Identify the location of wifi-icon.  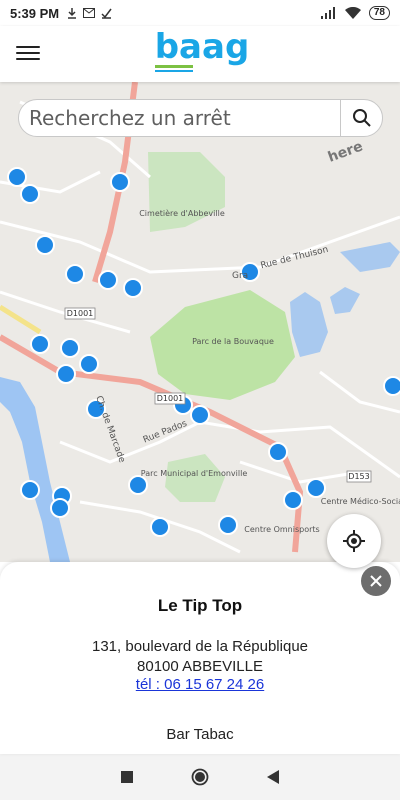
(352, 13).